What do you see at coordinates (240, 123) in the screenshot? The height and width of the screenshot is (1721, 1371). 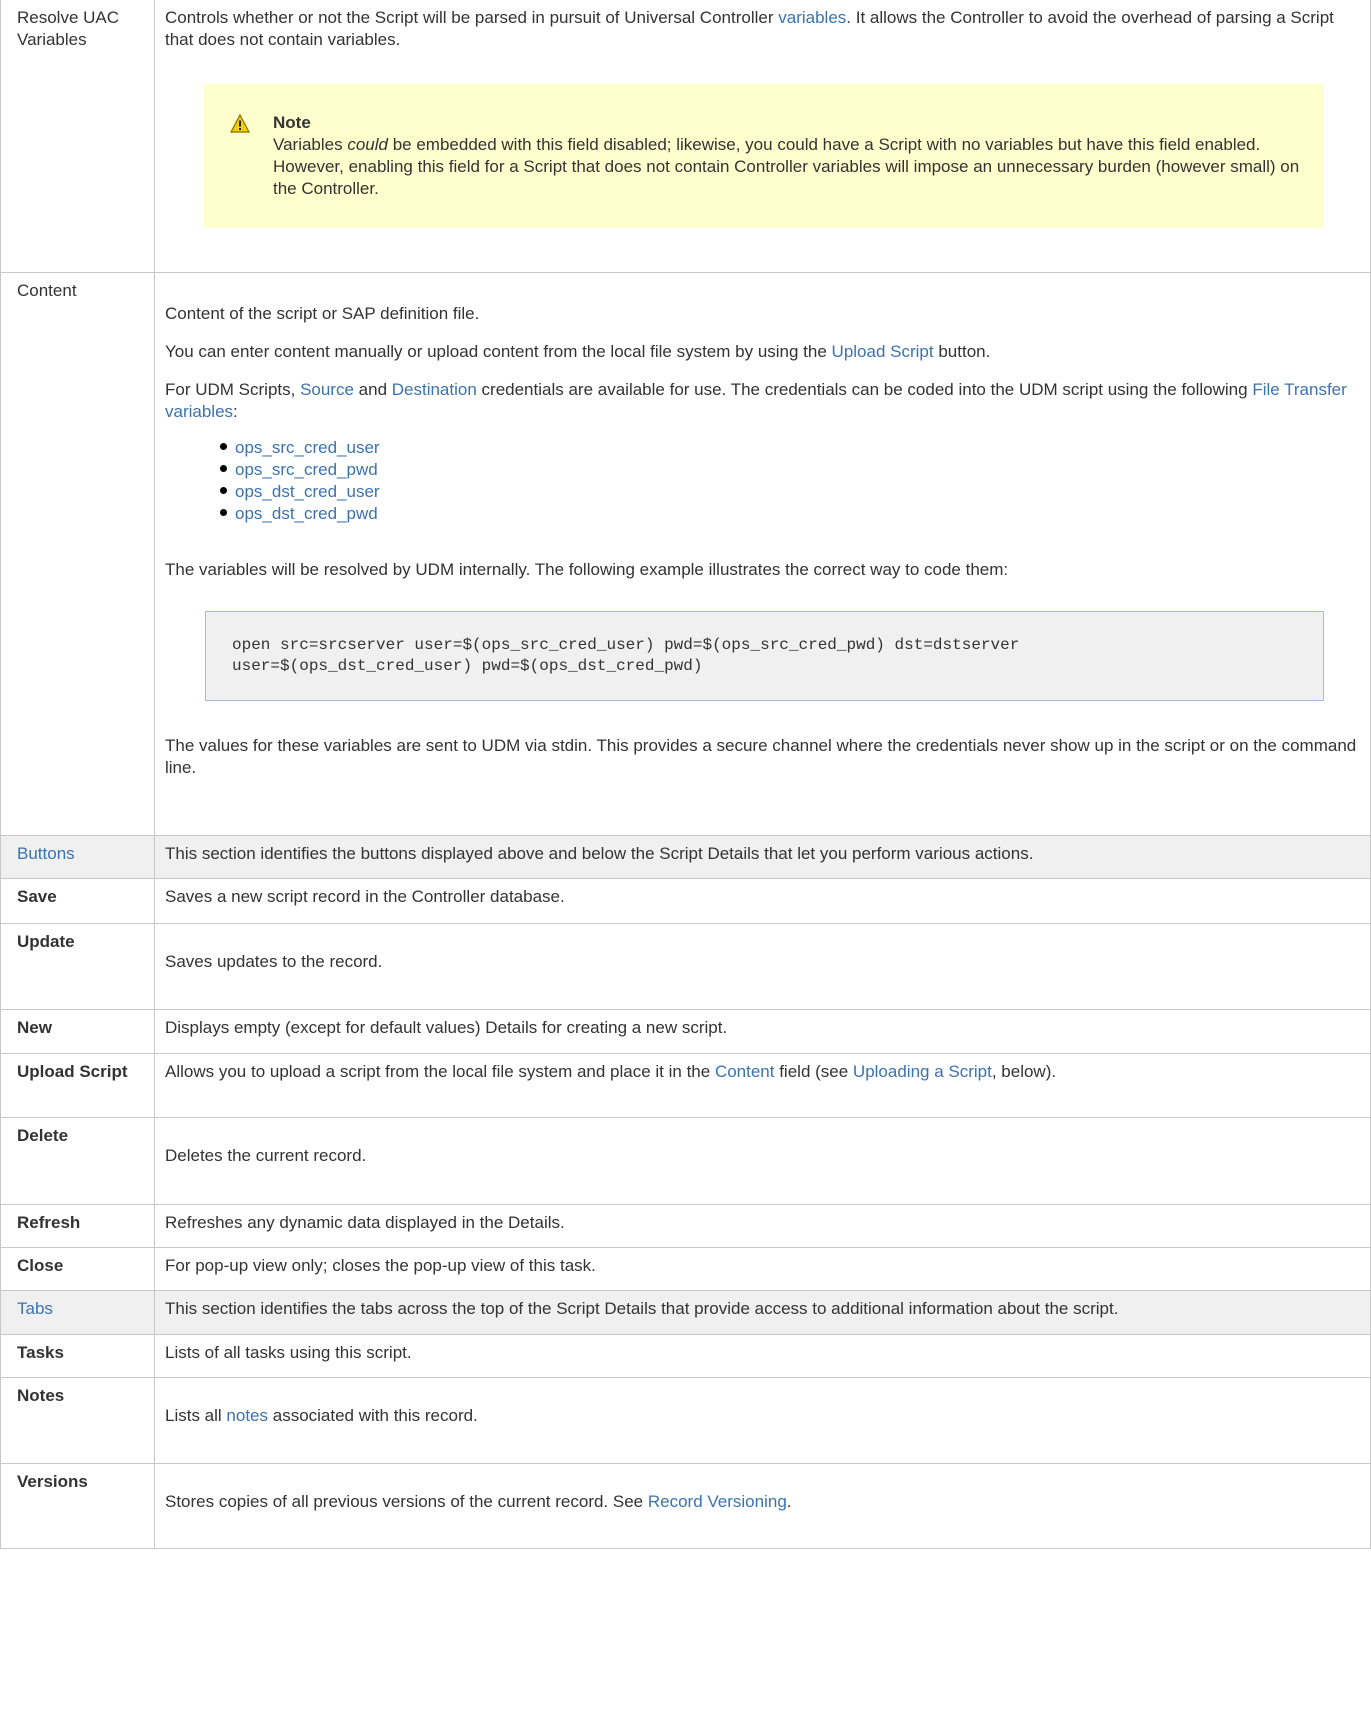 I see `warning-icon` at bounding box center [240, 123].